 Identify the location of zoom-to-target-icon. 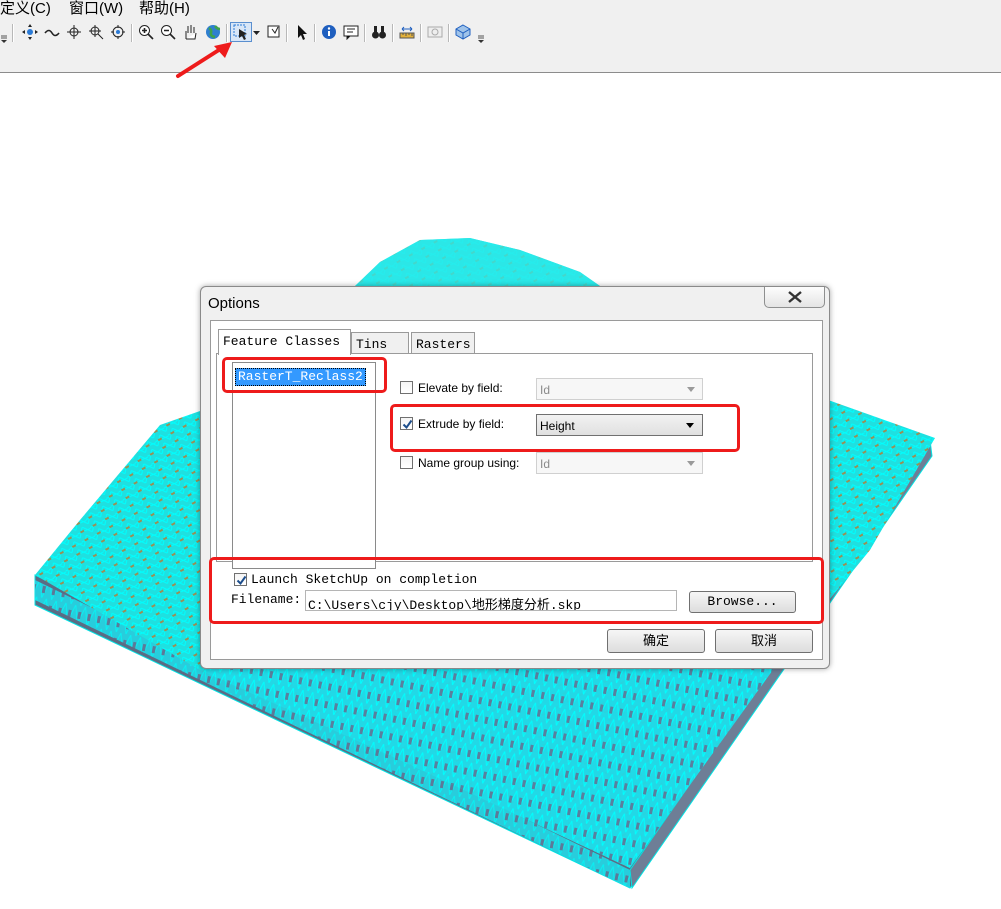
(96, 32).